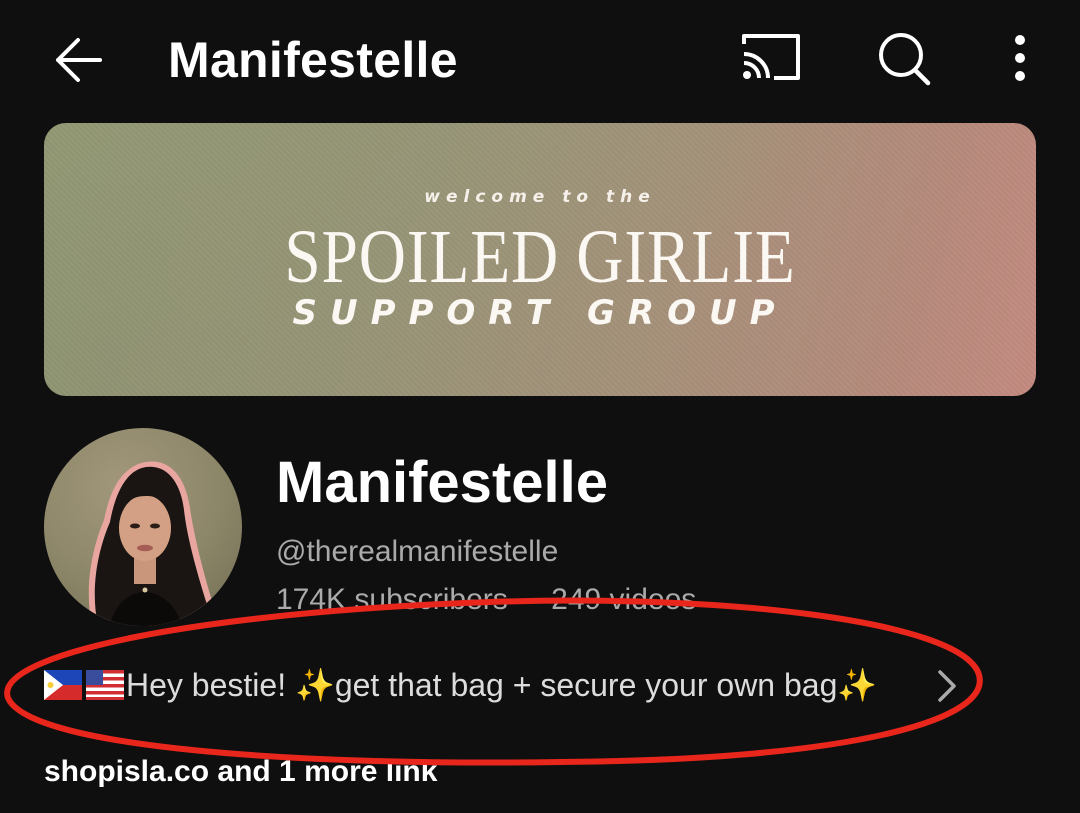 The height and width of the screenshot is (813, 1080). I want to click on channel-name: Manifestelle, so click(442, 482).